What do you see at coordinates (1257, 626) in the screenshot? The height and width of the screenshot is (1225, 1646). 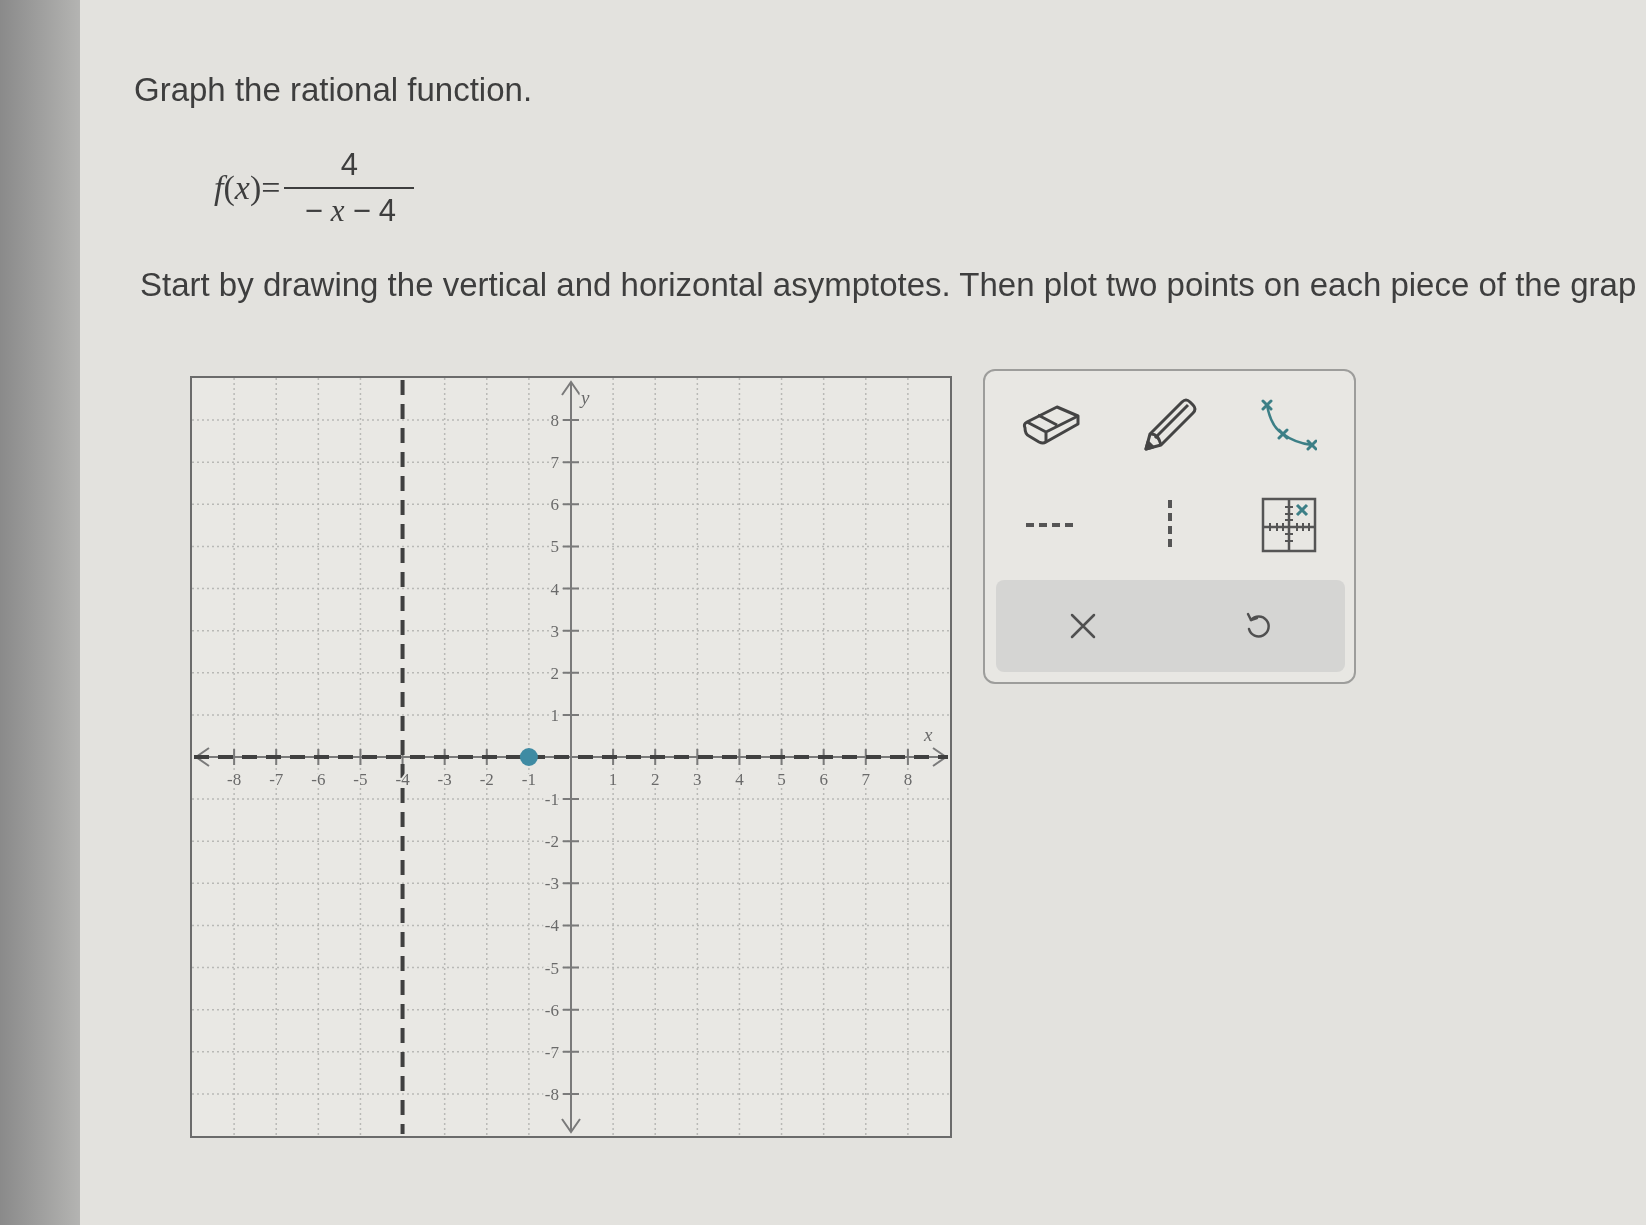 I see `undo-icon` at bounding box center [1257, 626].